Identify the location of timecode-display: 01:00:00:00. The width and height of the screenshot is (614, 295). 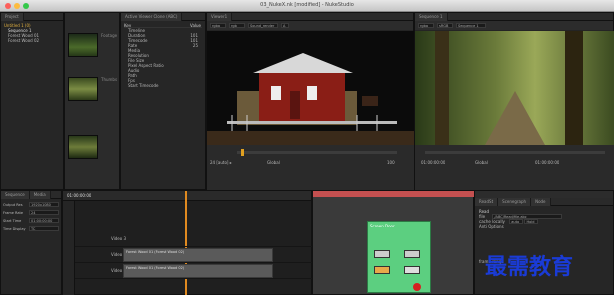
(433, 162).